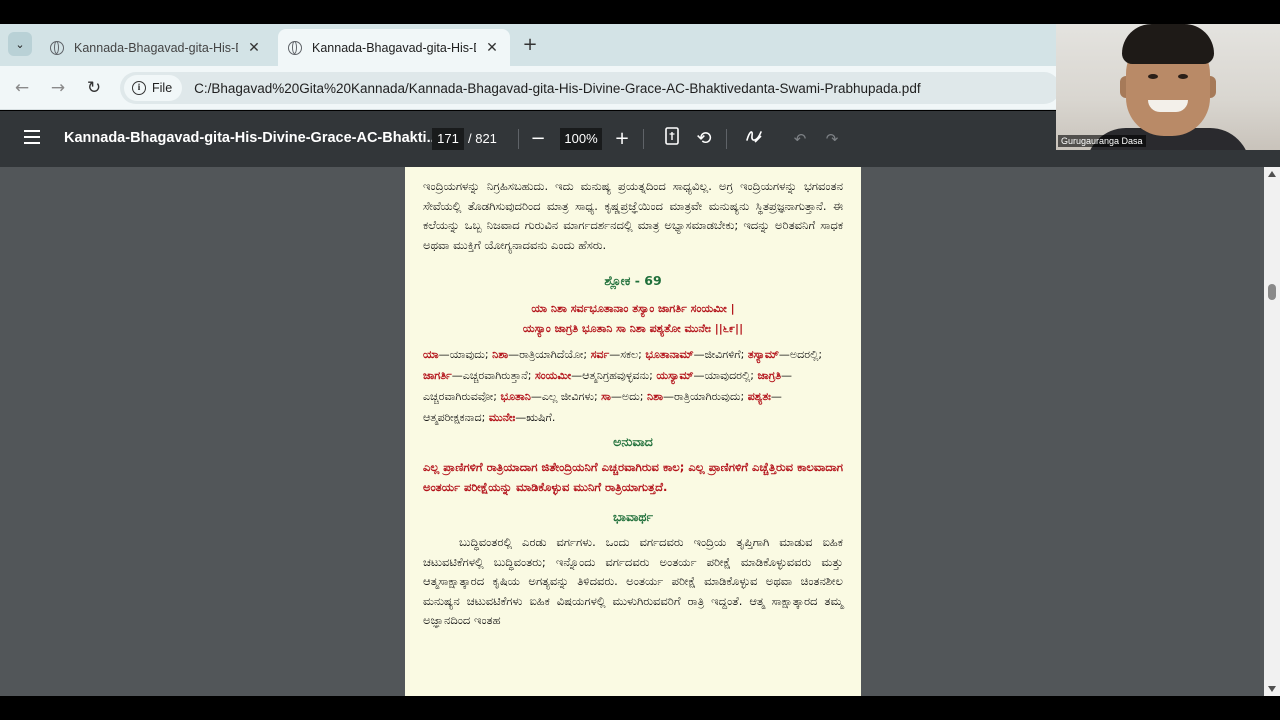 The width and height of the screenshot is (1280, 720). What do you see at coordinates (535, 417) in the screenshot?
I see `word-meaning: —ಋಷಿಗೆ.` at bounding box center [535, 417].